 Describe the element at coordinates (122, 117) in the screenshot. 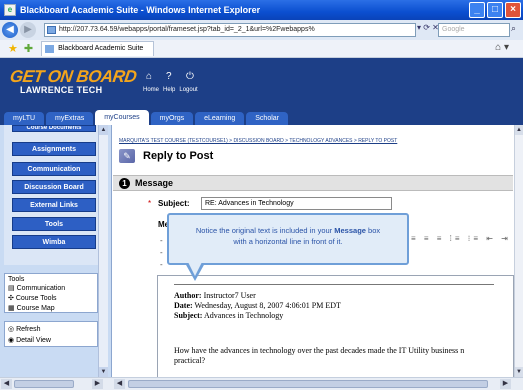

I see `tab-mycourses: myCourses` at that location.